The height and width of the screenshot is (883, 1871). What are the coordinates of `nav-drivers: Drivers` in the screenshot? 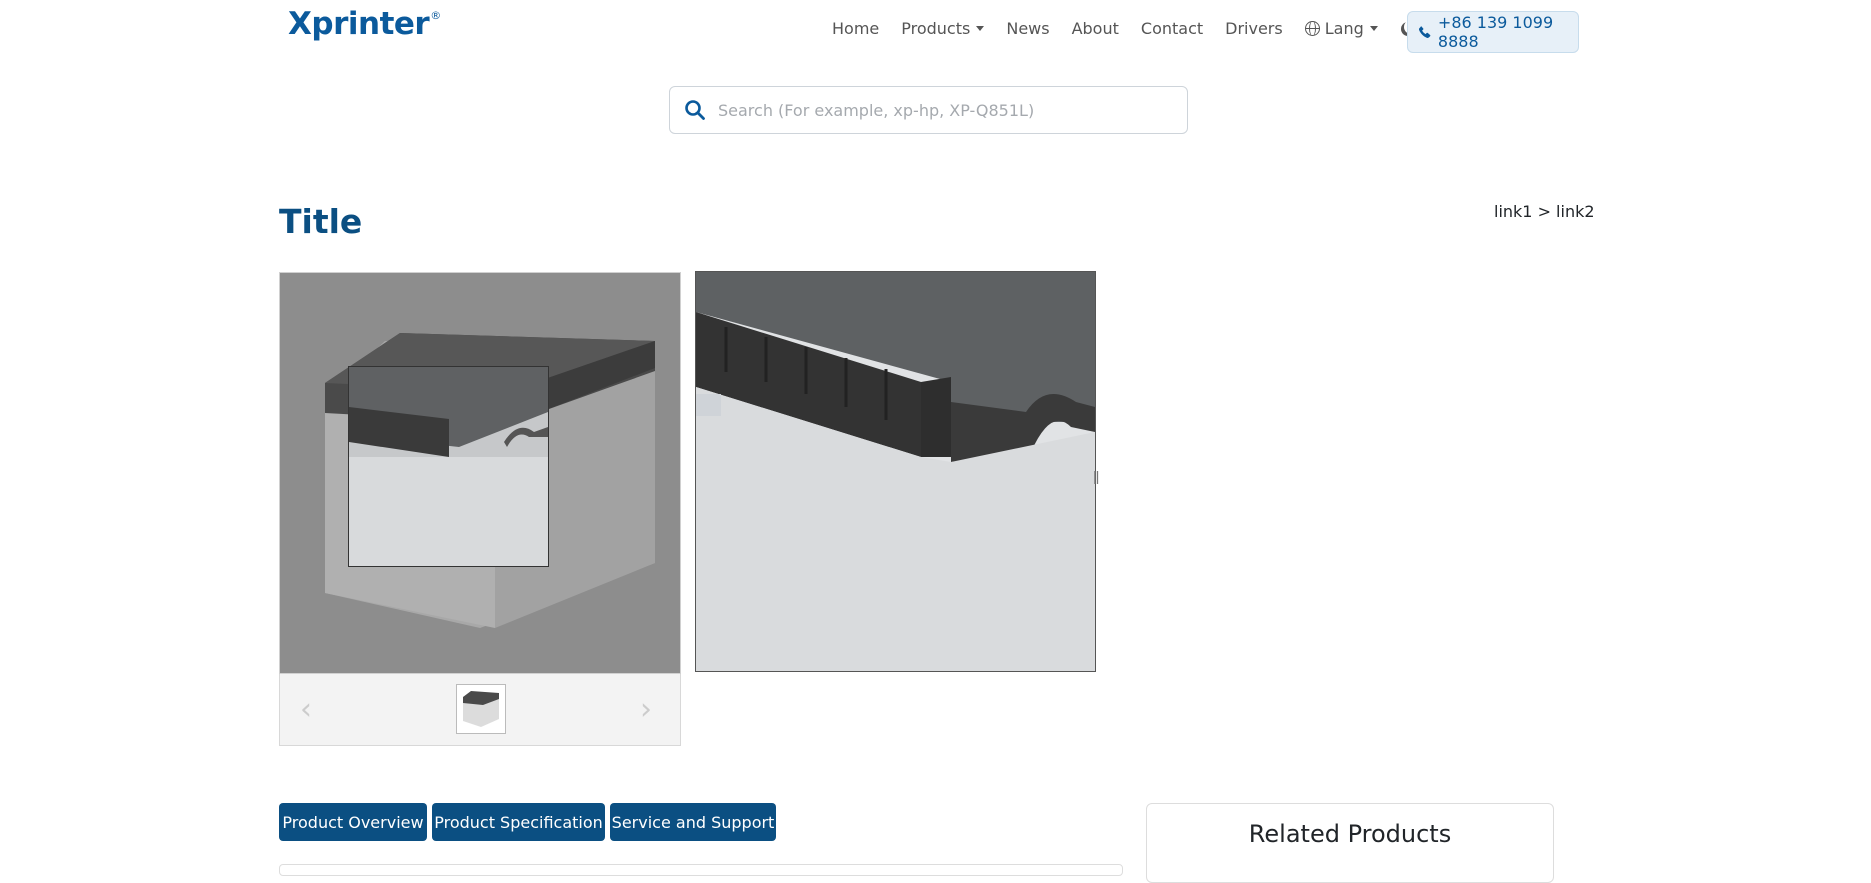 It's located at (1254, 28).